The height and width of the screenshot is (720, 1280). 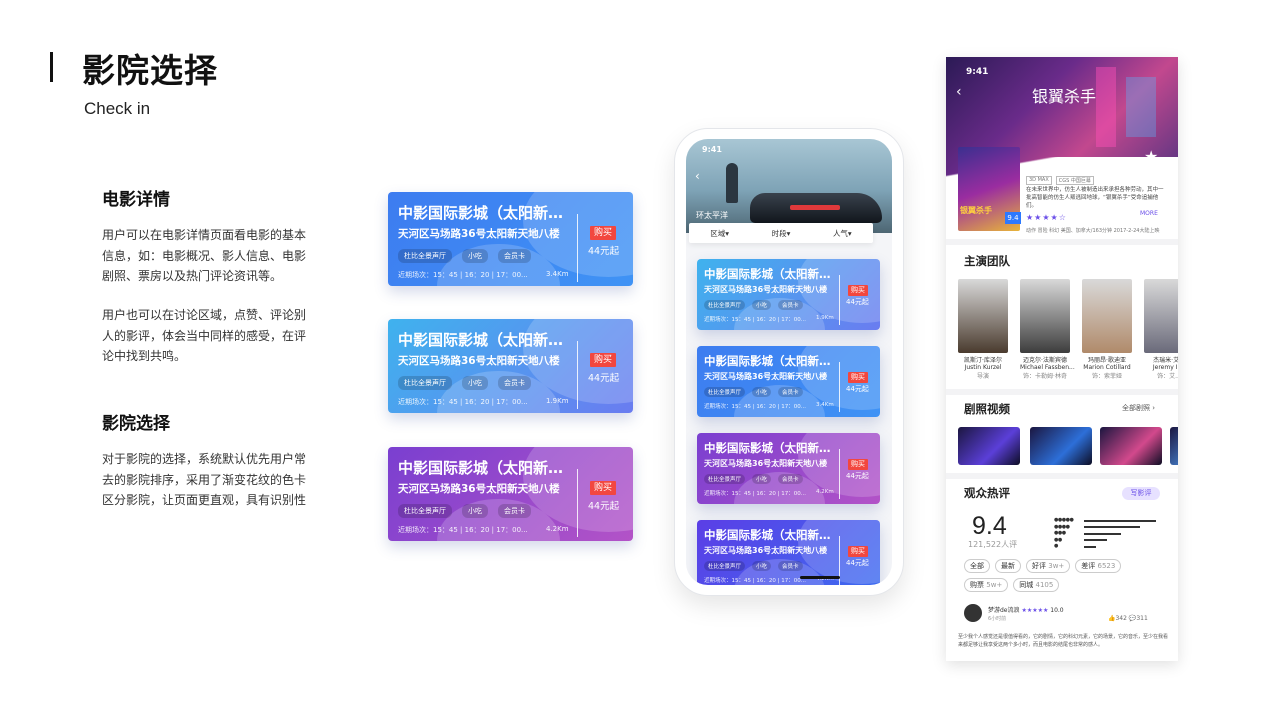 I want to click on review-filter-chip: 同城 4105, so click(x=1036, y=585).